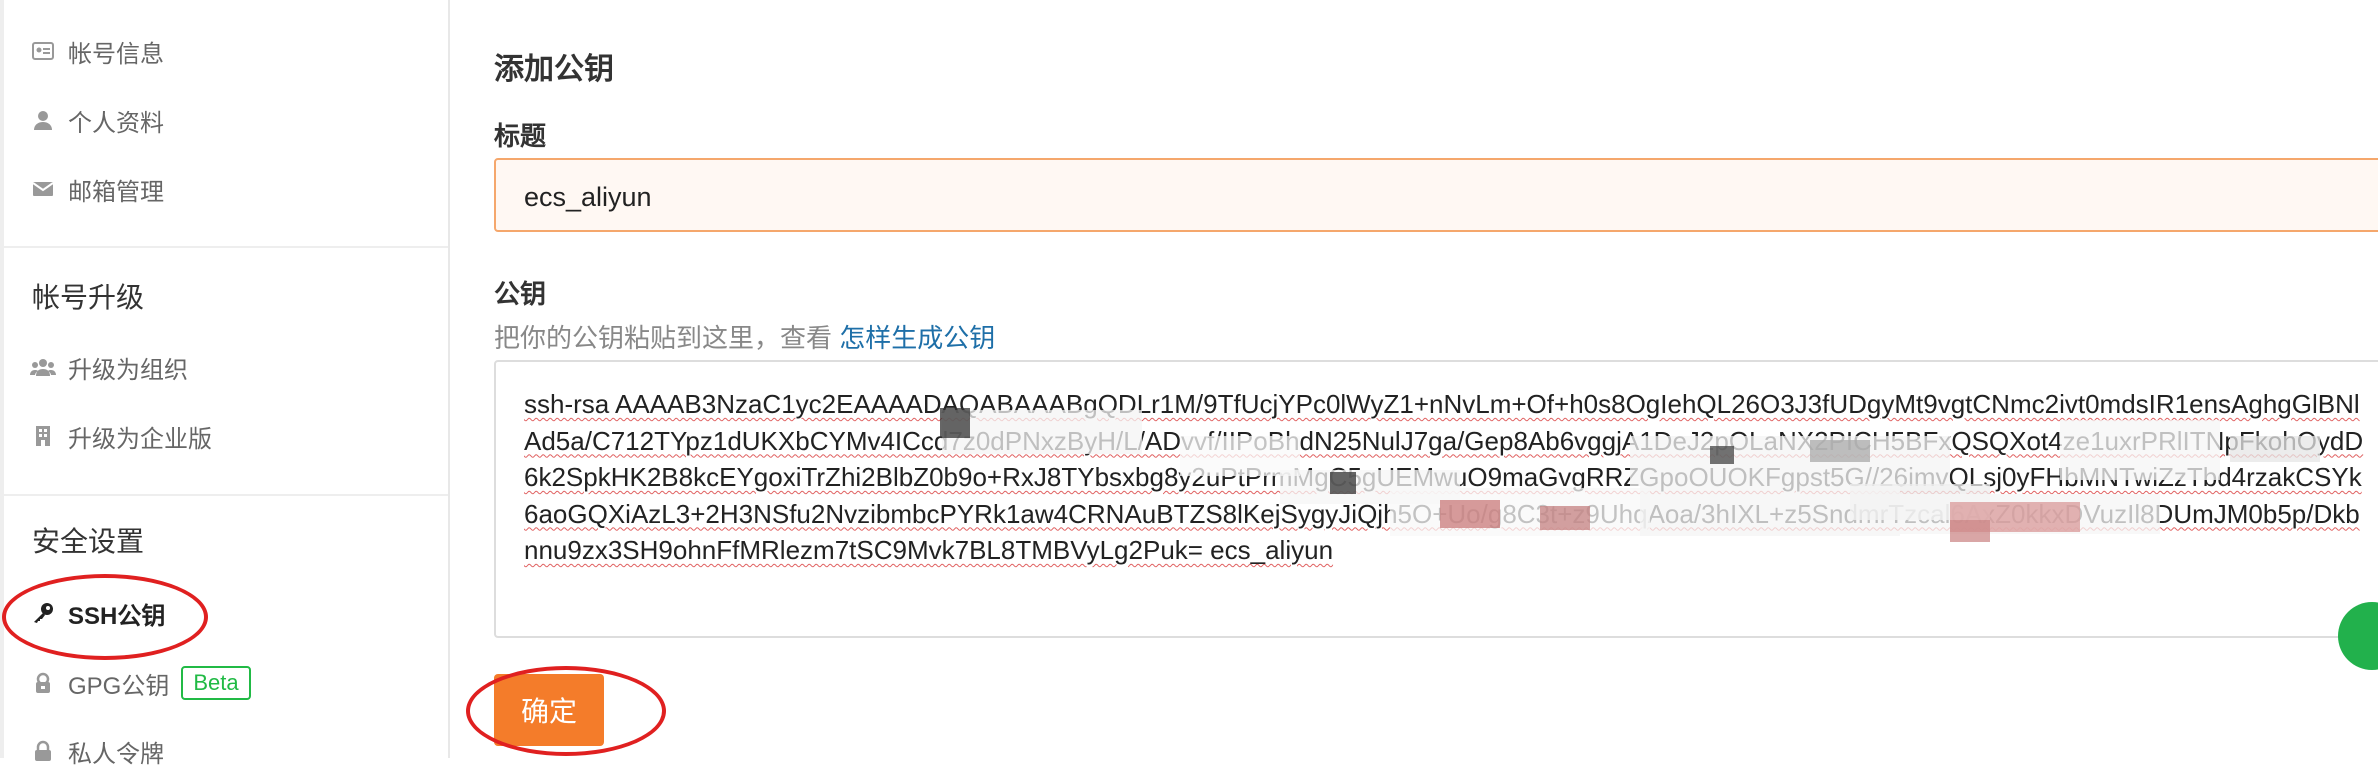 This screenshot has width=2378, height=776. Describe the element at coordinates (43, 751) in the screenshot. I see `lock-icon` at that location.